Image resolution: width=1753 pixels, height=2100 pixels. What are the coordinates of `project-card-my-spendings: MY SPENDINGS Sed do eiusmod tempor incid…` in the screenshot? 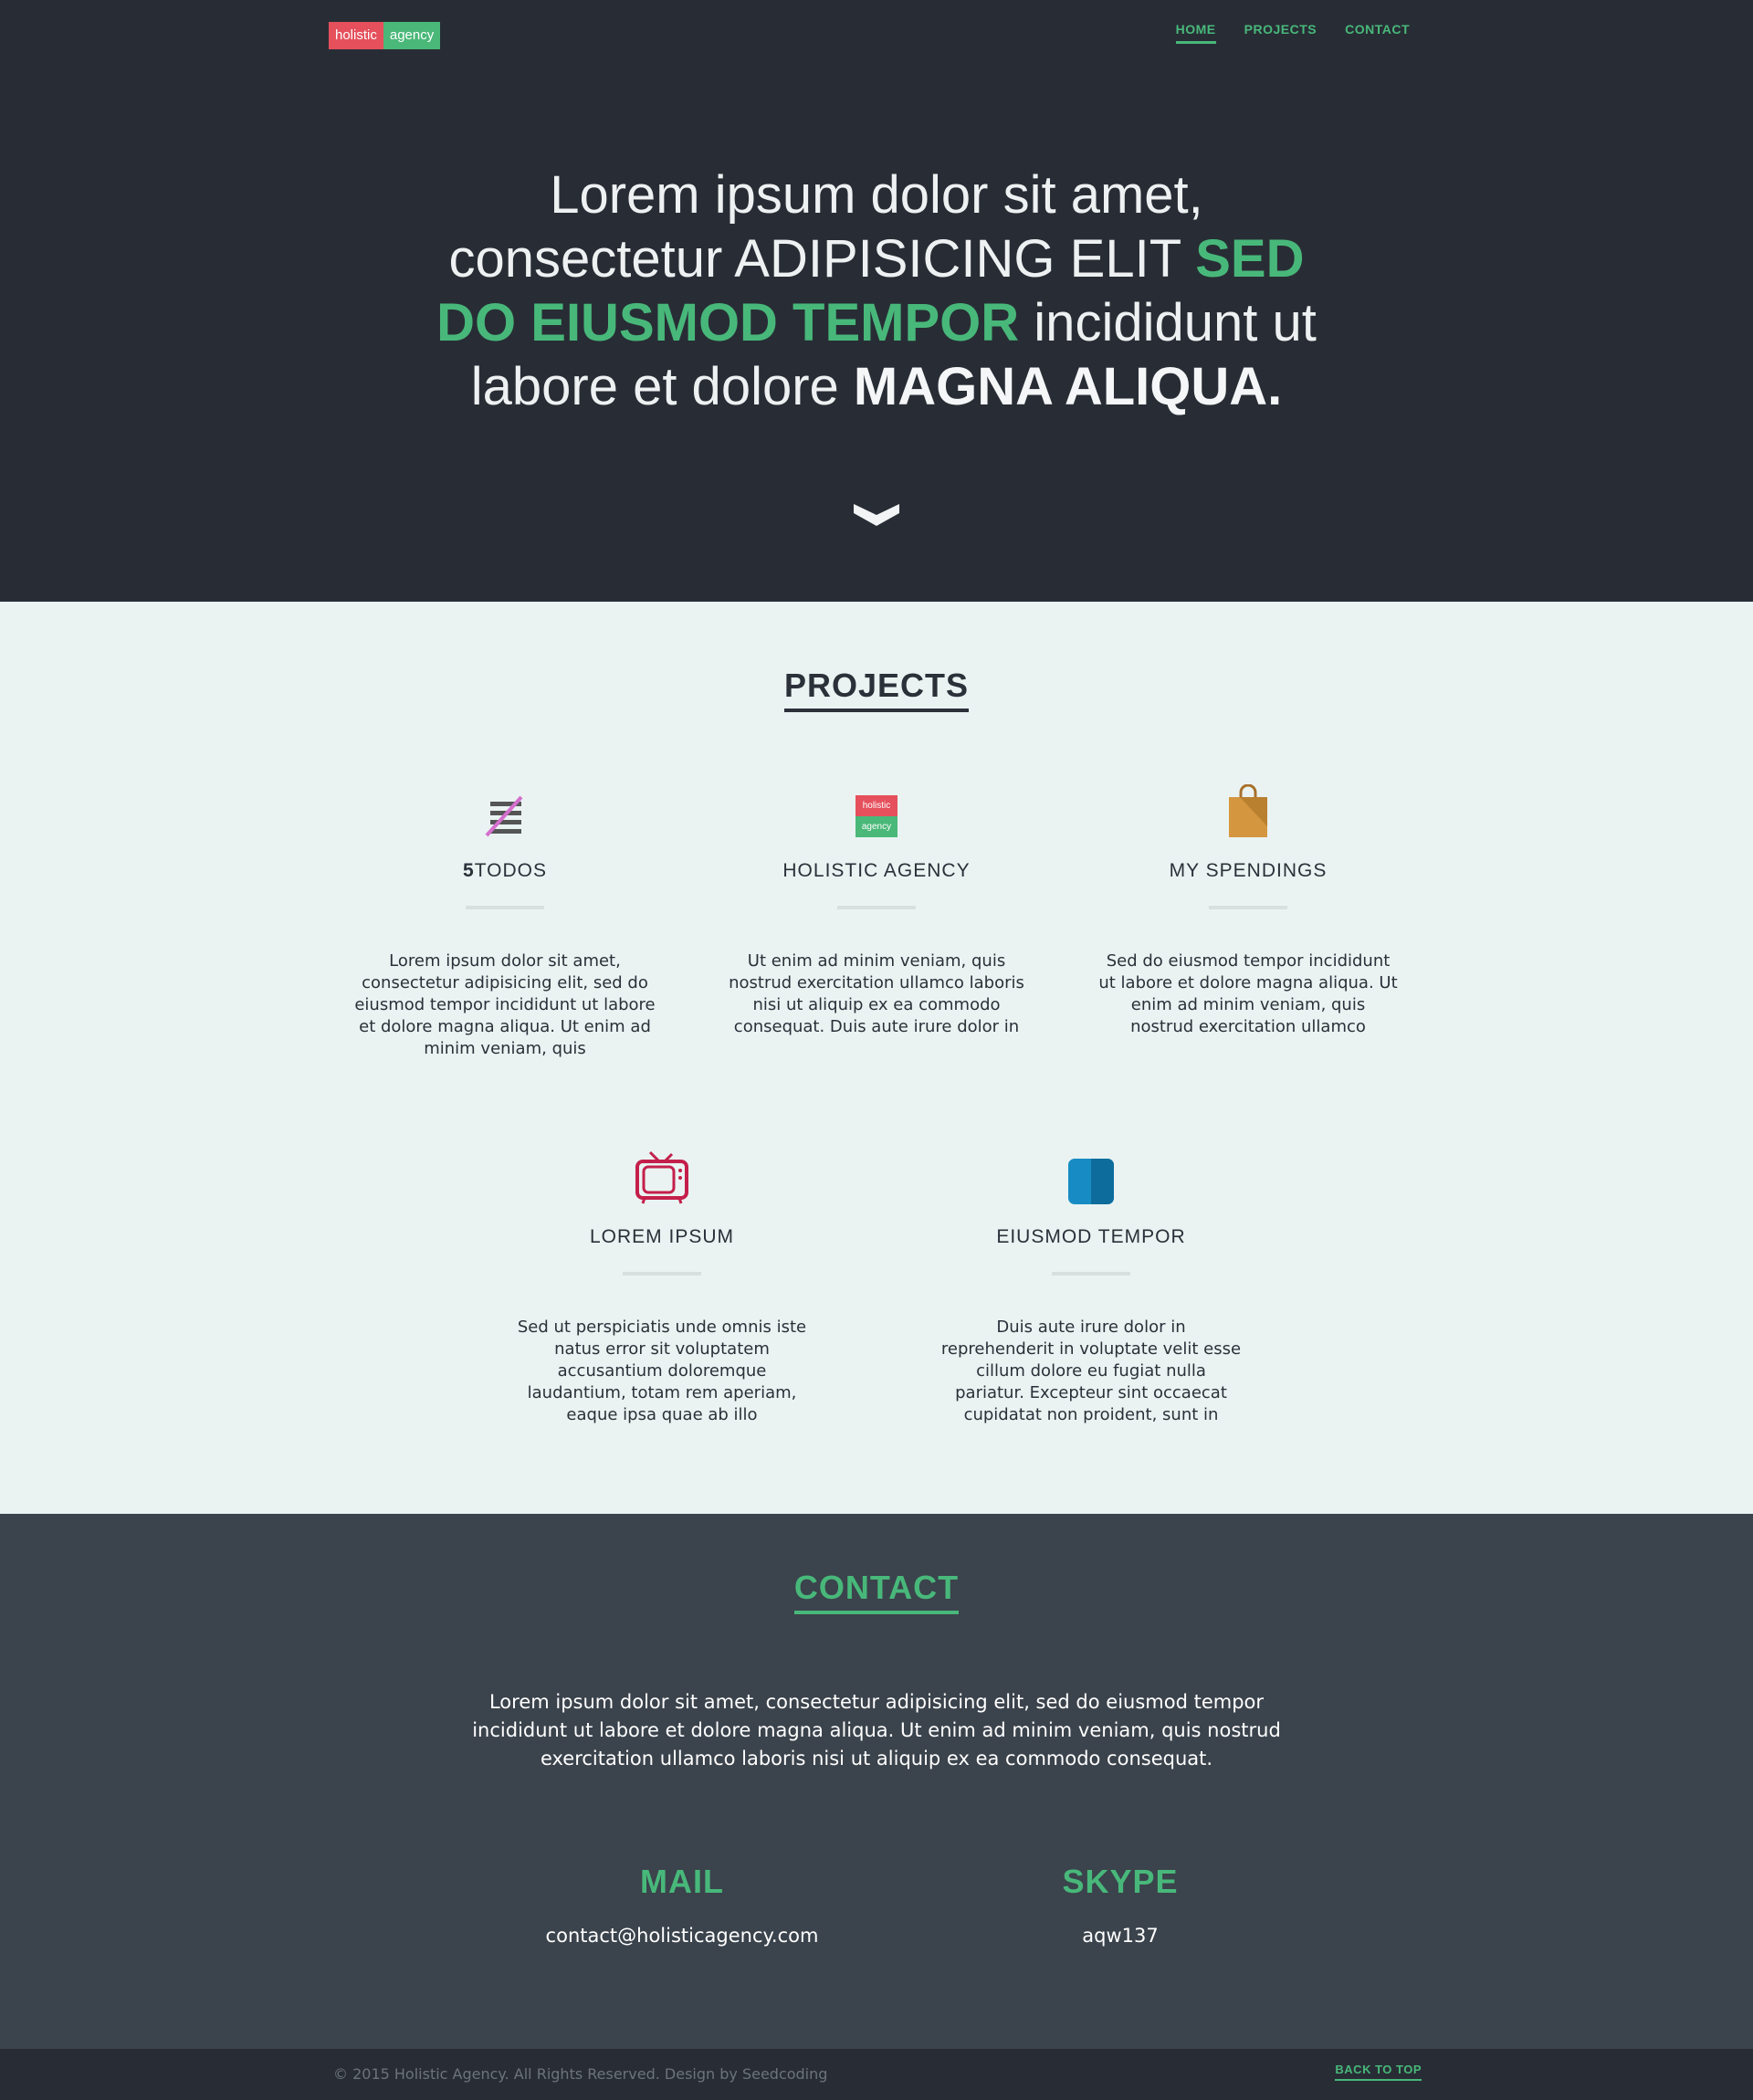 It's located at (1248, 910).